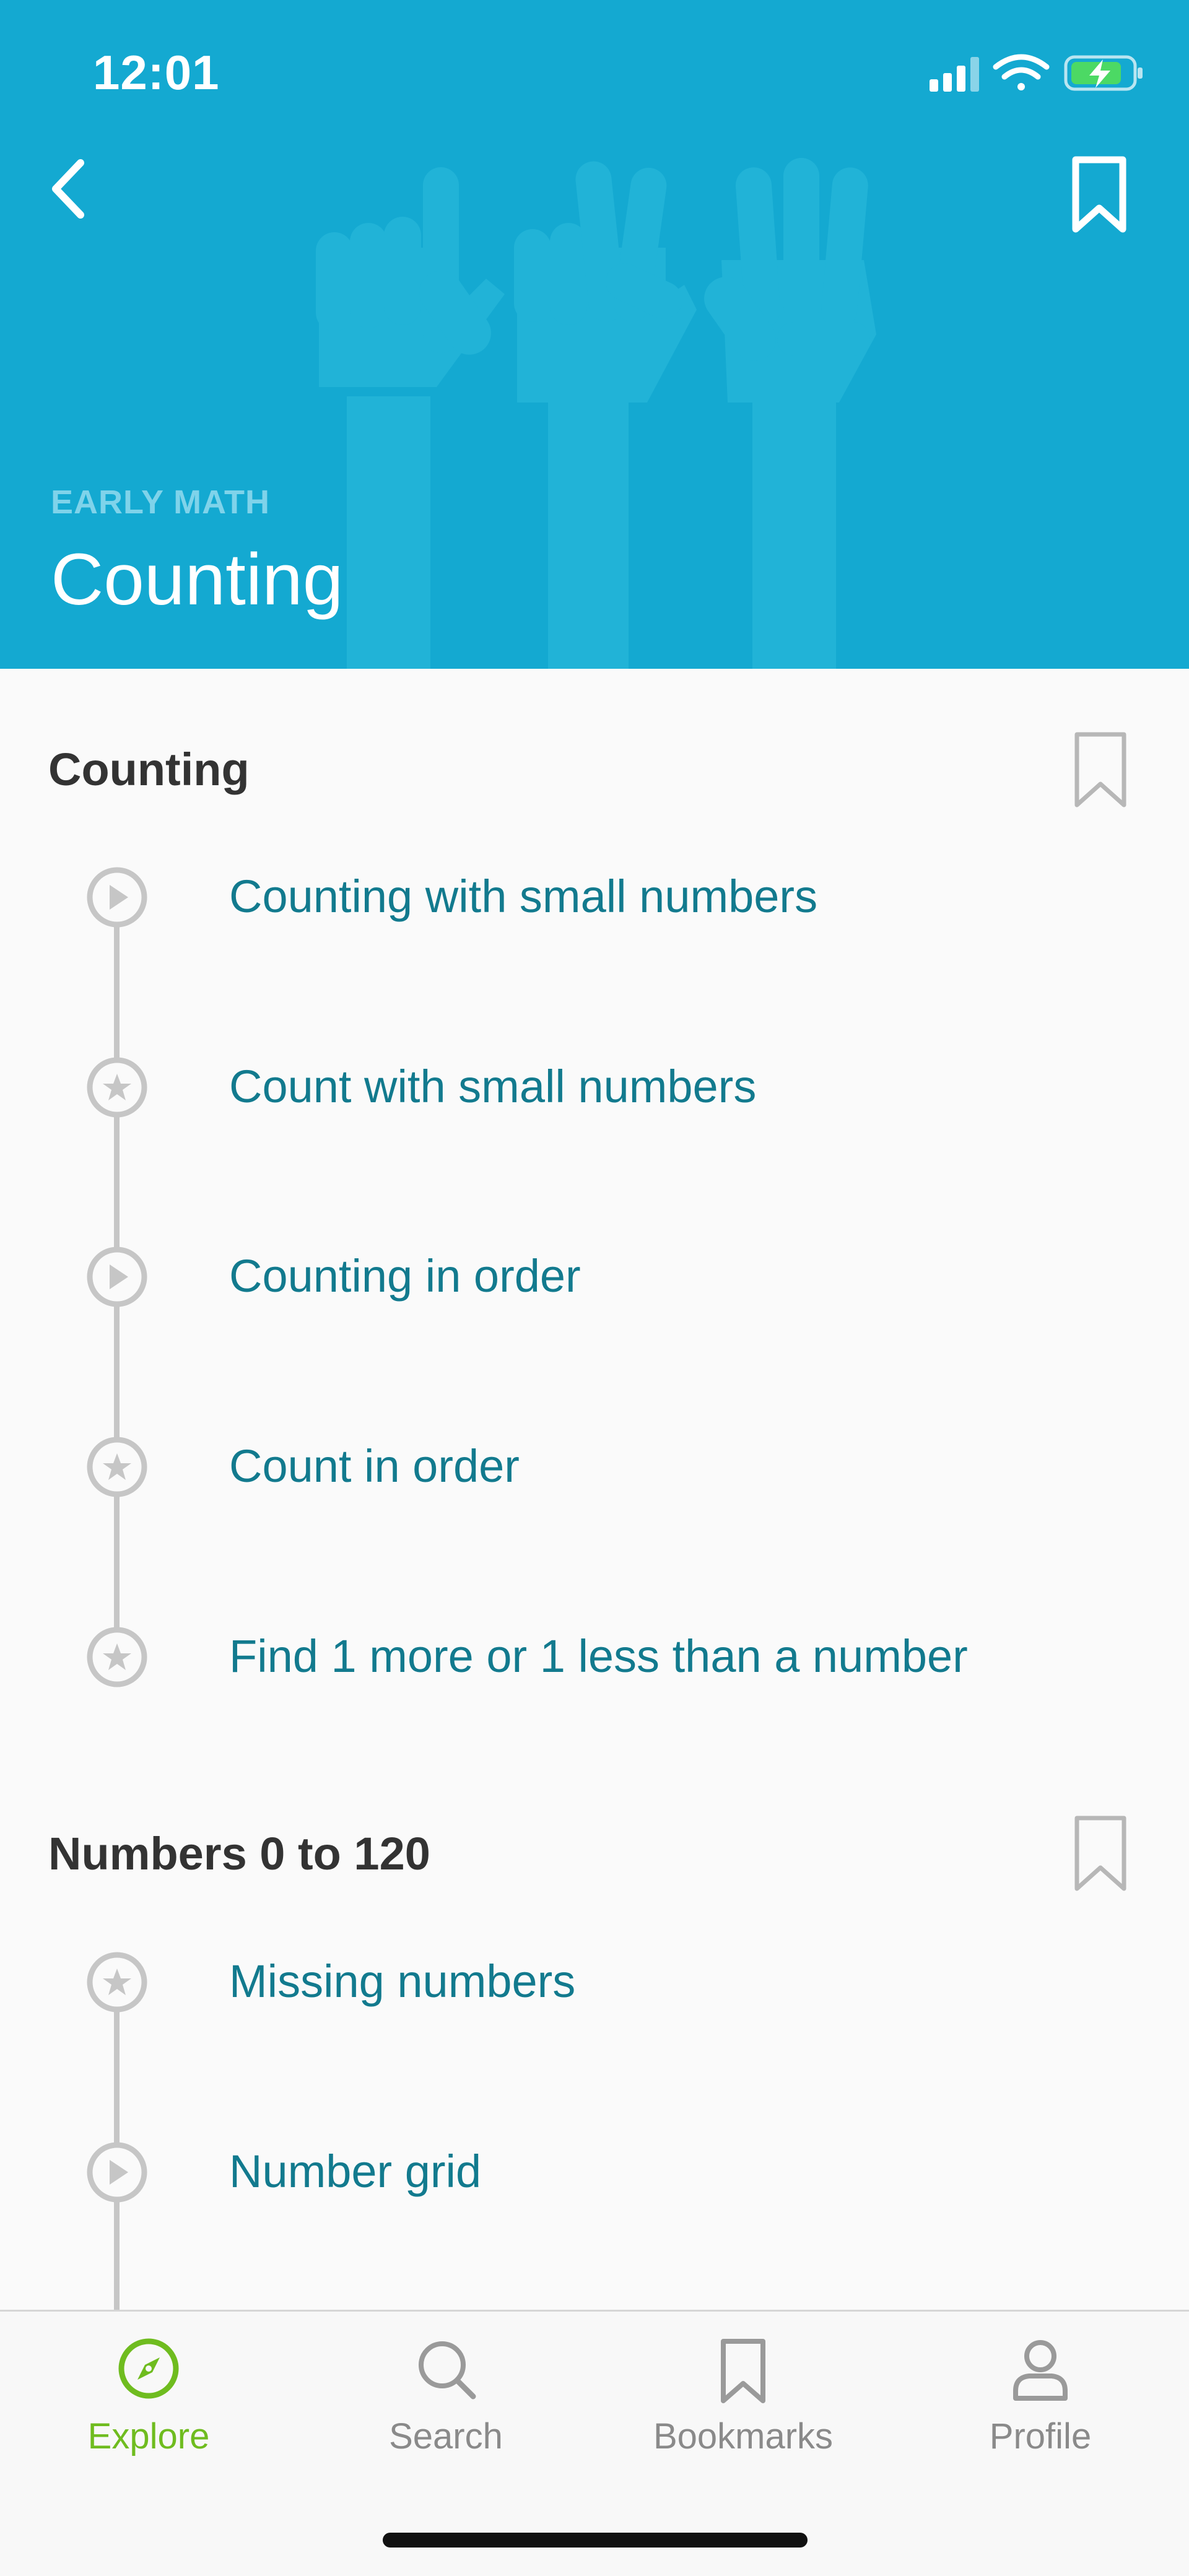 The height and width of the screenshot is (2576, 1189). What do you see at coordinates (405, 1276) in the screenshot?
I see `lesson-item: Counting in order` at bounding box center [405, 1276].